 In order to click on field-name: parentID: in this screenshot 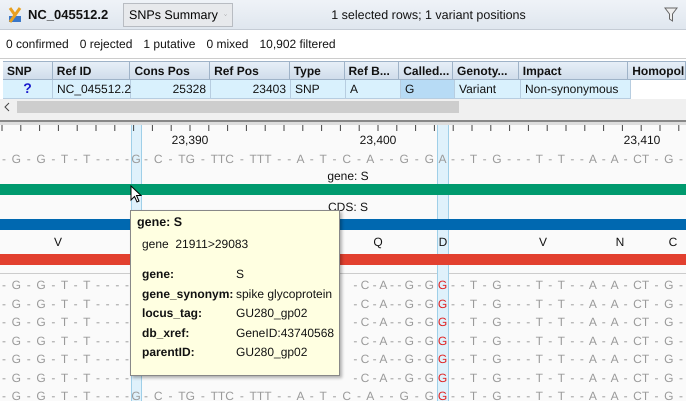, I will do `click(169, 352)`.